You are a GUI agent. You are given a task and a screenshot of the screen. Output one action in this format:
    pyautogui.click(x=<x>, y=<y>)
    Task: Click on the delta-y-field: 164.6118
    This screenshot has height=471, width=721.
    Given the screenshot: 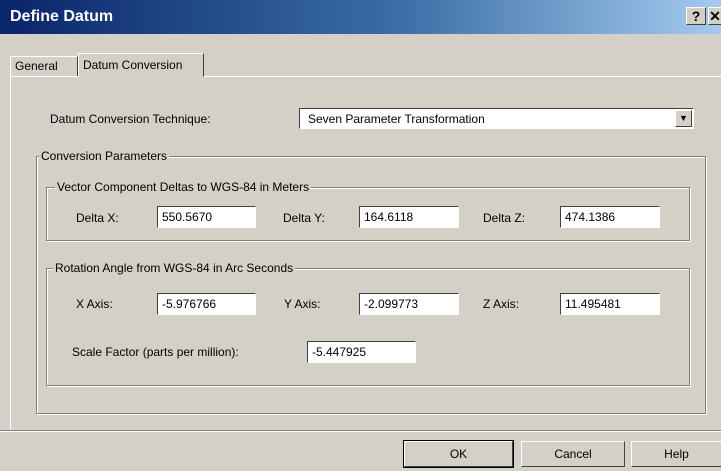 What is the action you would take?
    pyautogui.click(x=409, y=217)
    